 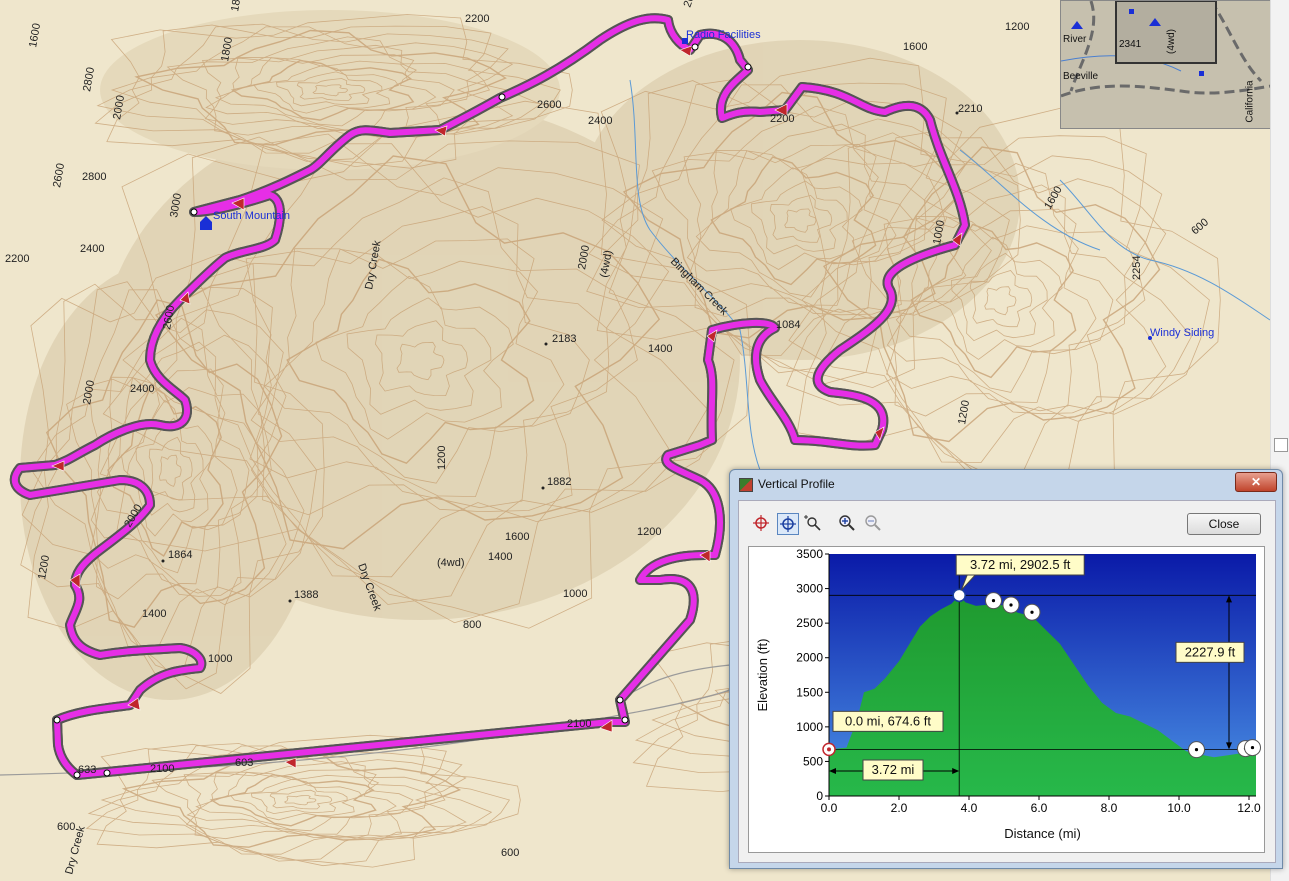 What do you see at coordinates (809, 623) in the screenshot?
I see `y-tick-label: 2500` at bounding box center [809, 623].